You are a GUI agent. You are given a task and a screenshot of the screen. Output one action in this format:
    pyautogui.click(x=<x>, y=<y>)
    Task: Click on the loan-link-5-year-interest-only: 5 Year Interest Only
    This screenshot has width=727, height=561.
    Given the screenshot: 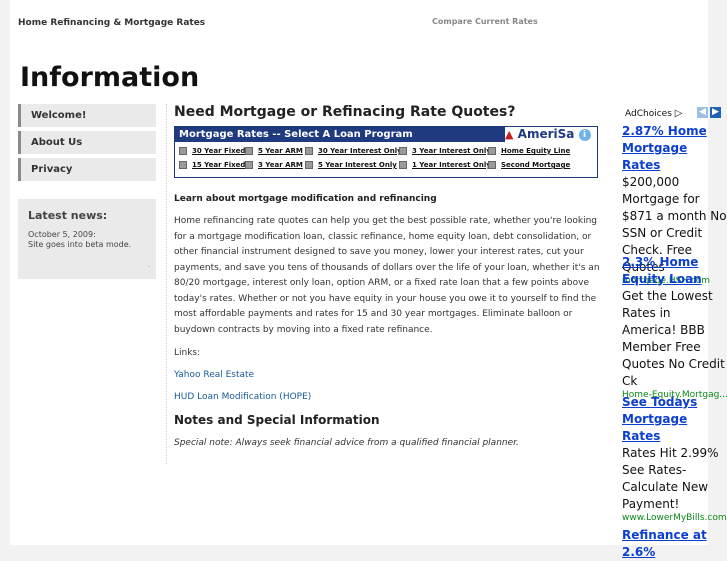 What is the action you would take?
    pyautogui.click(x=351, y=165)
    